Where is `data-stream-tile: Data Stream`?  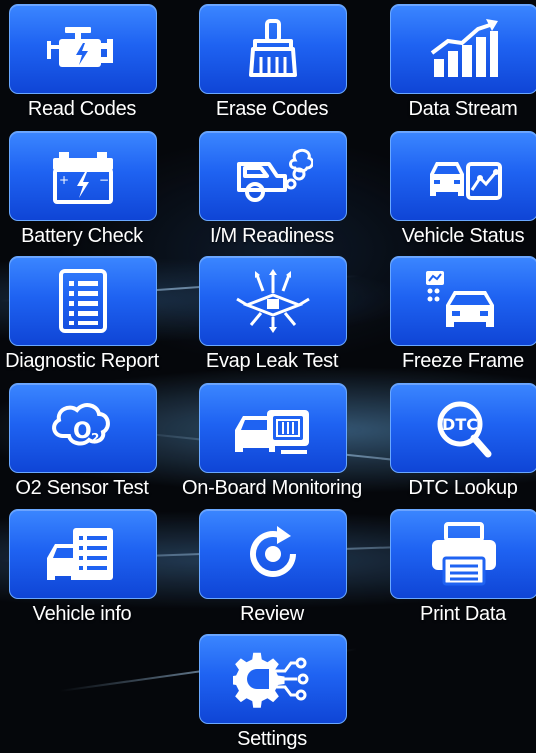
data-stream-tile: Data Stream is located at coordinates (462, 63).